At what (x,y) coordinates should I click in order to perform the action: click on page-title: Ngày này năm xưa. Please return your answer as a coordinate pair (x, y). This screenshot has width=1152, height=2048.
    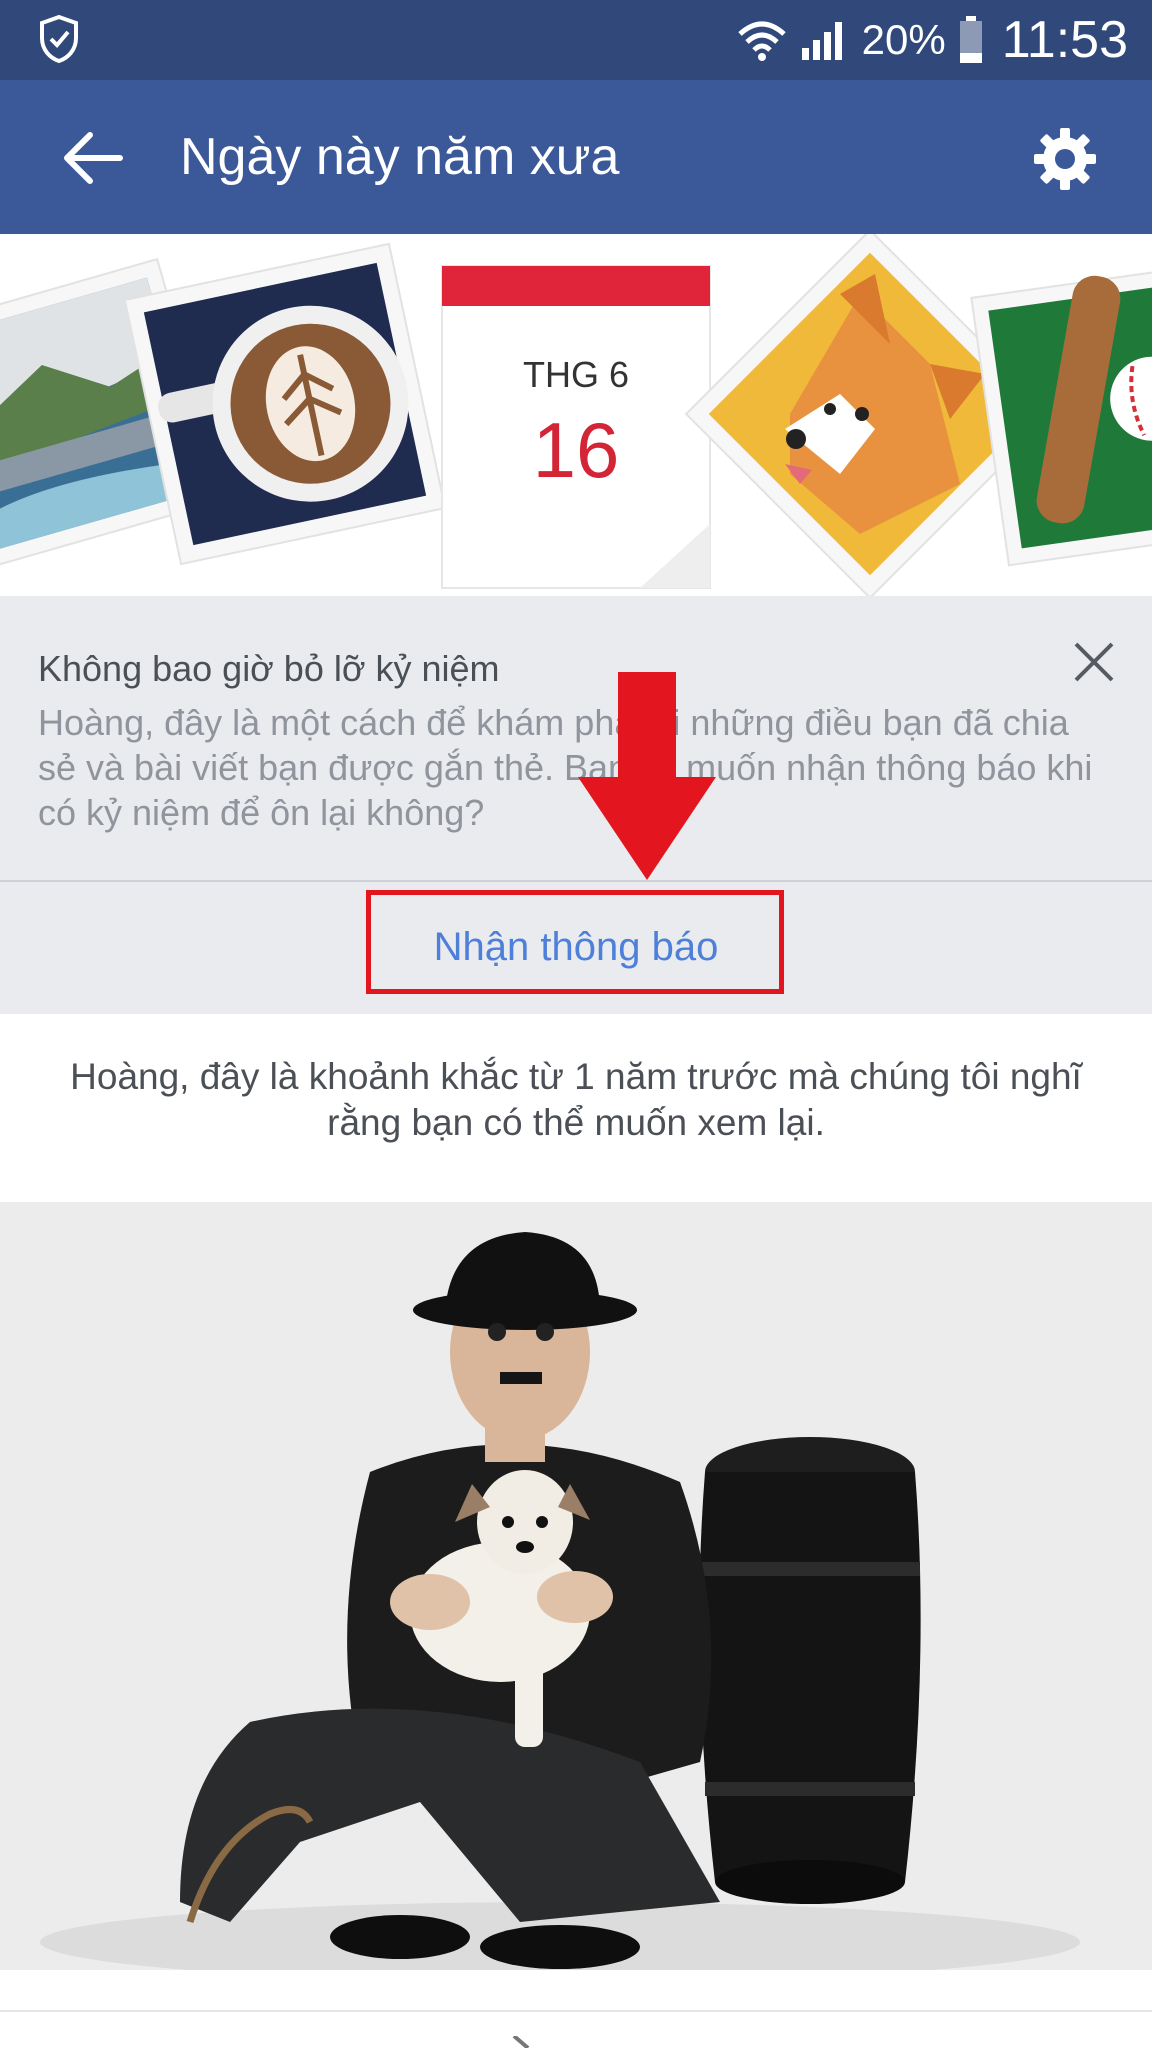
    Looking at the image, I should click on (400, 157).